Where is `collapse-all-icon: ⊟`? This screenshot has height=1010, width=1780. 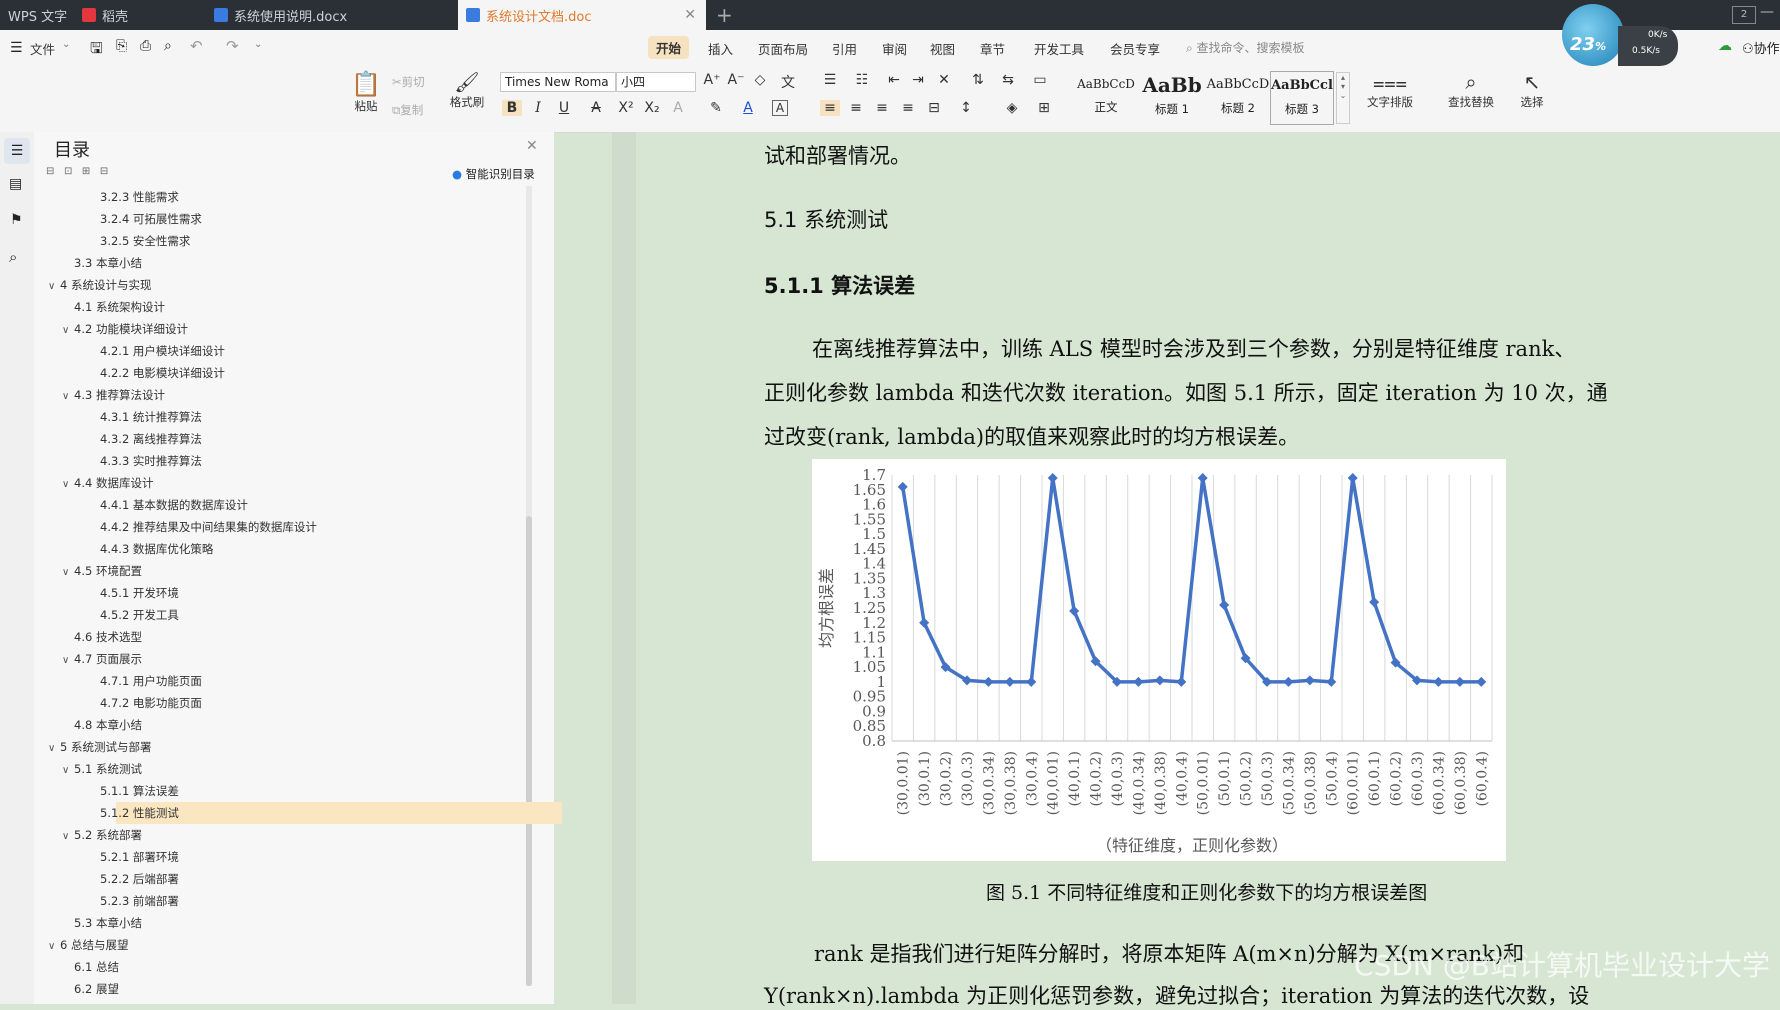
collapse-all-icon: ⊟ is located at coordinates (50, 171).